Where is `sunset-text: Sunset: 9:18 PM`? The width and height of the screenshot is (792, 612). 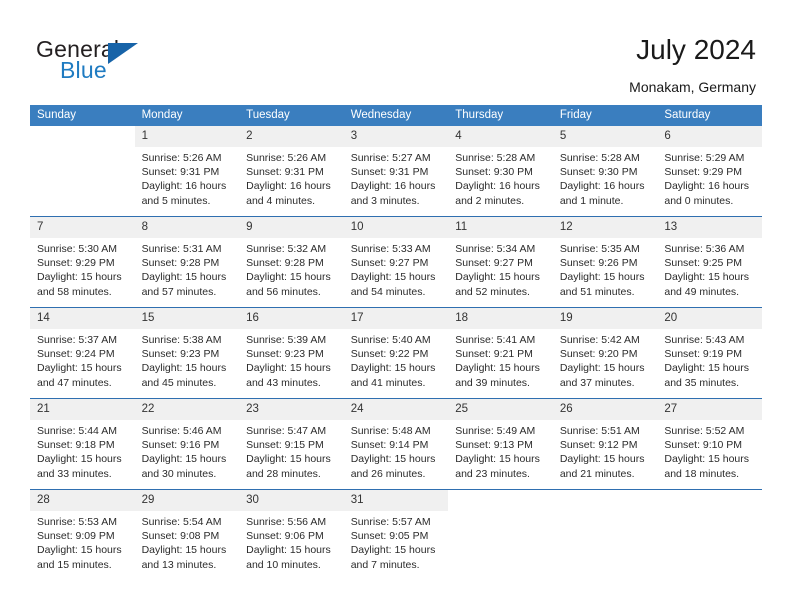
sunset-text: Sunset: 9:18 PM is located at coordinates (76, 445).